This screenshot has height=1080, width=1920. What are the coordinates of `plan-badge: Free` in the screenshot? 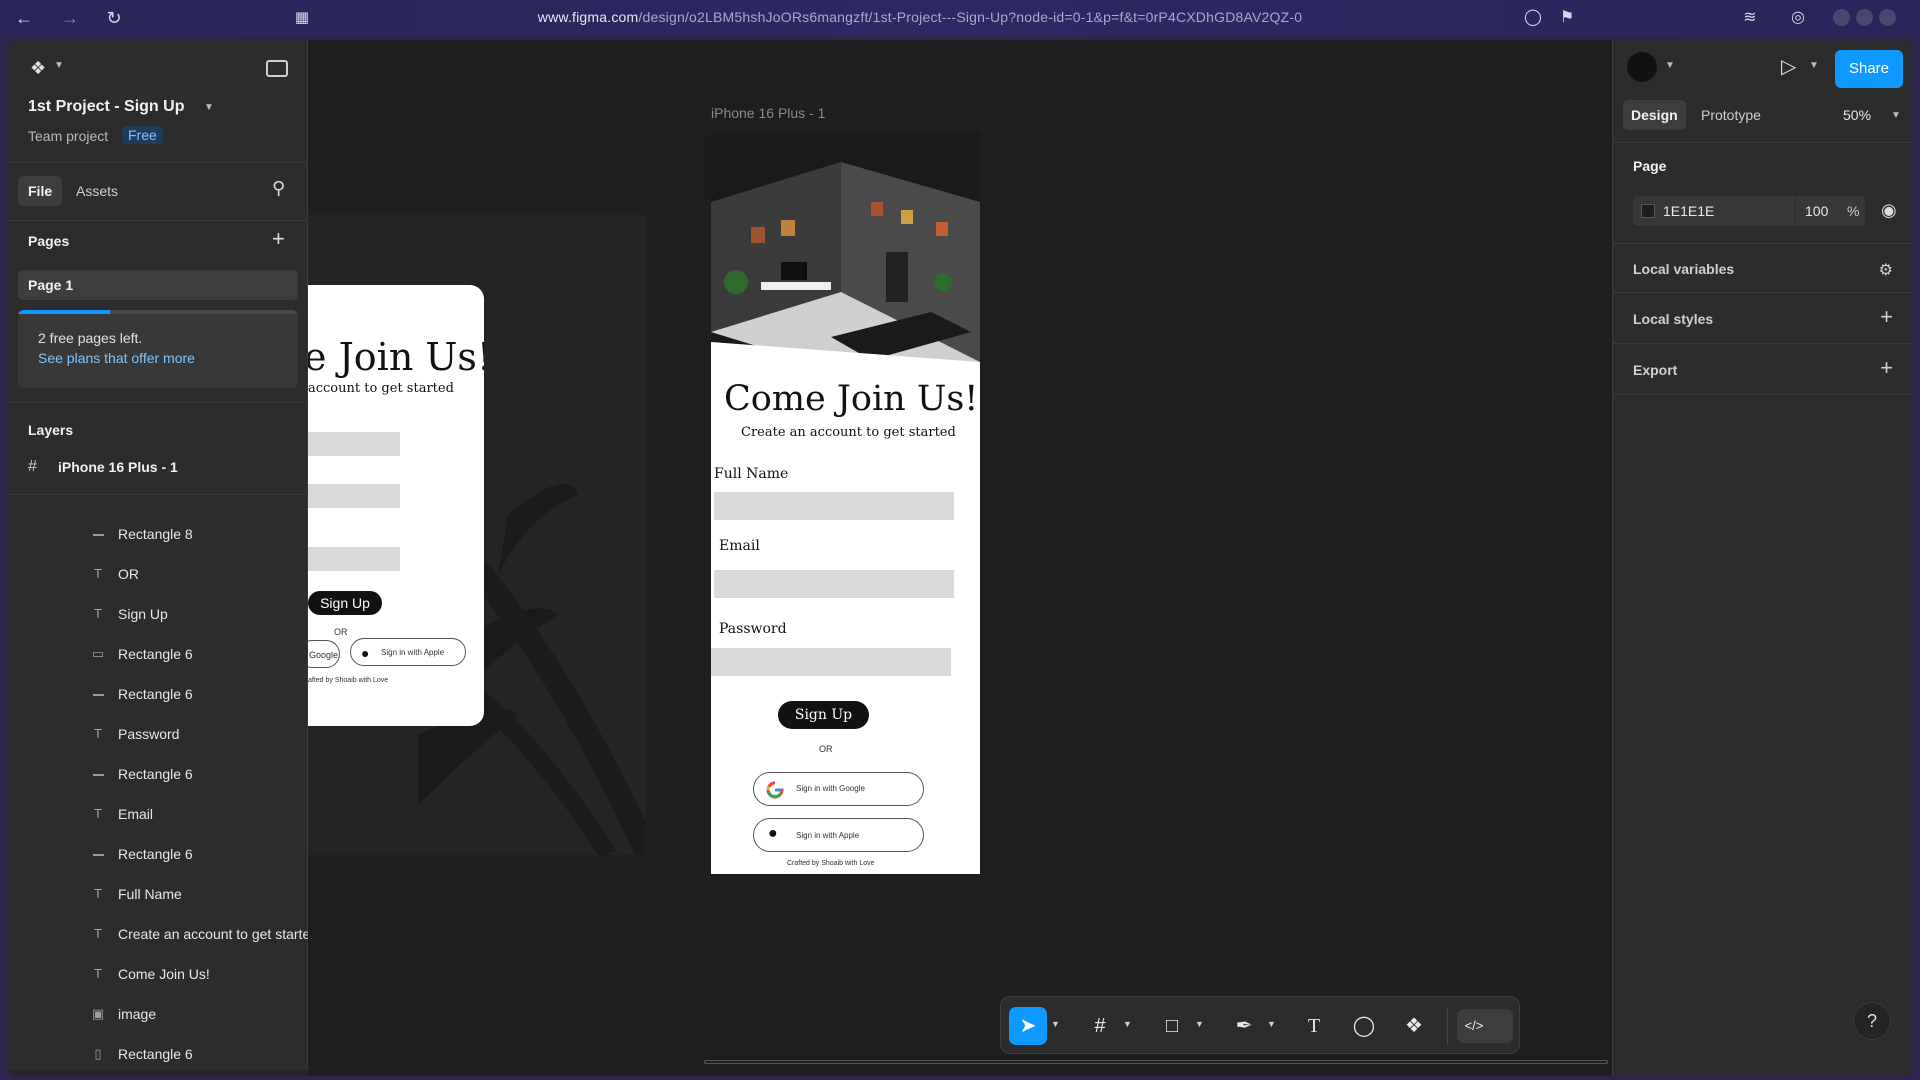 It's located at (142, 135).